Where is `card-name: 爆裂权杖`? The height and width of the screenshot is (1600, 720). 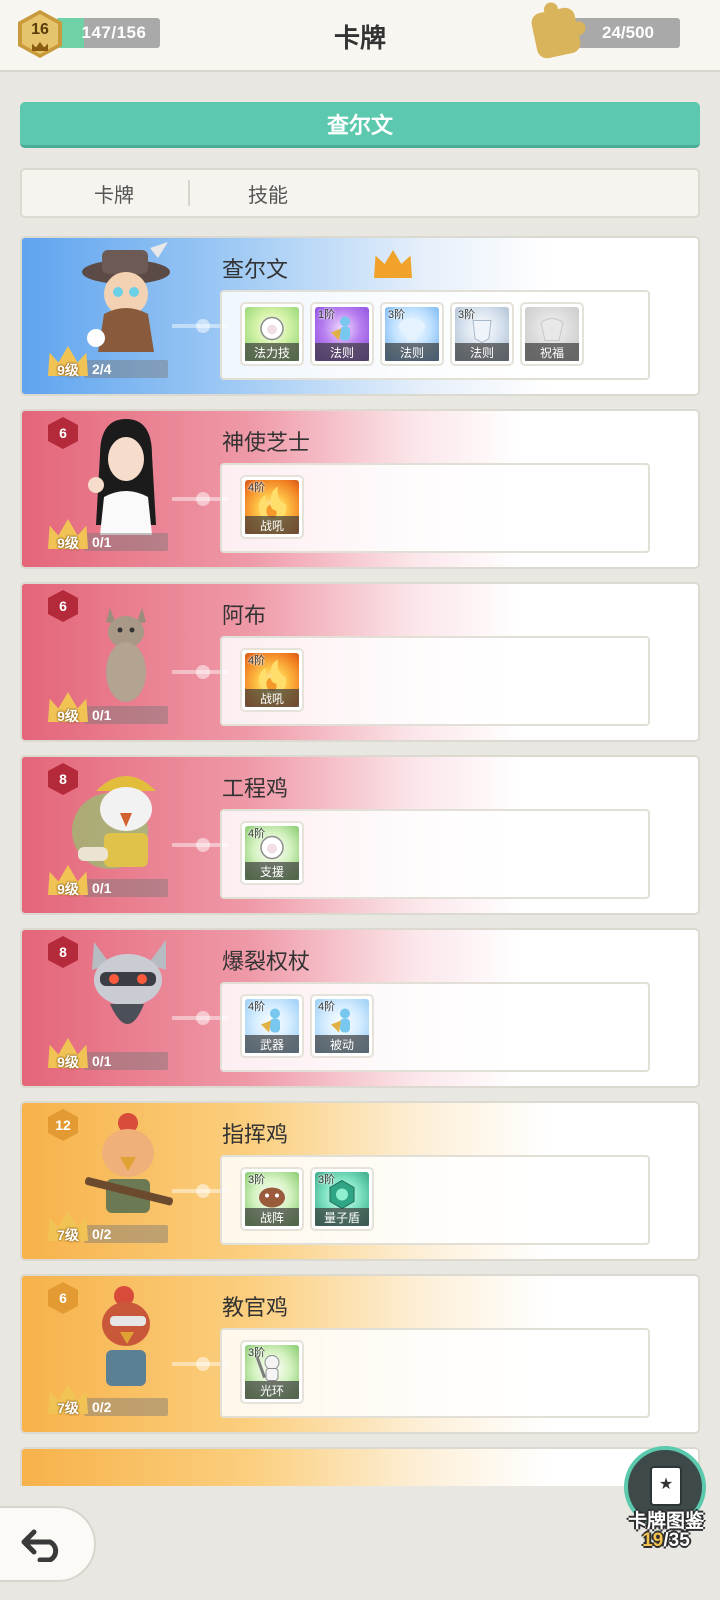
card-name: 爆裂权杖 is located at coordinates (266, 961).